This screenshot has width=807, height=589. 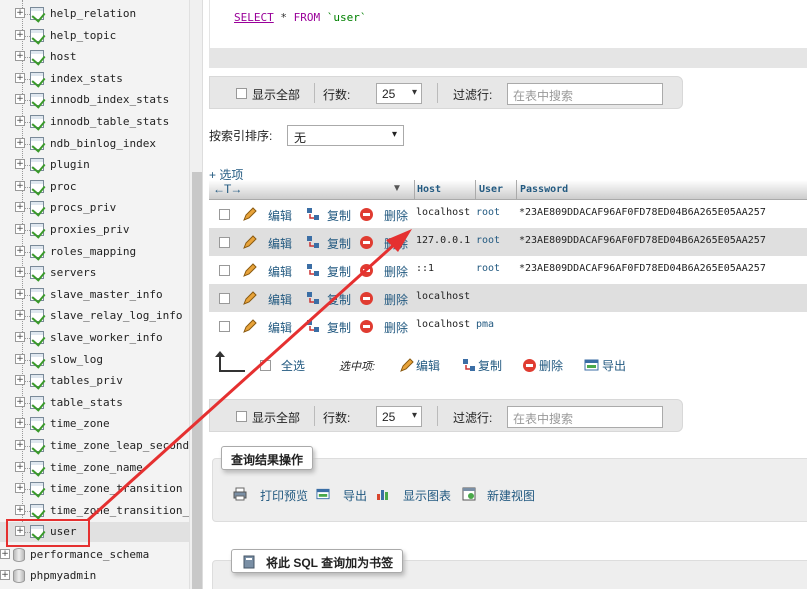 What do you see at coordinates (95, 165) in the screenshot?
I see `nav-table-plugin: + plugin` at bounding box center [95, 165].